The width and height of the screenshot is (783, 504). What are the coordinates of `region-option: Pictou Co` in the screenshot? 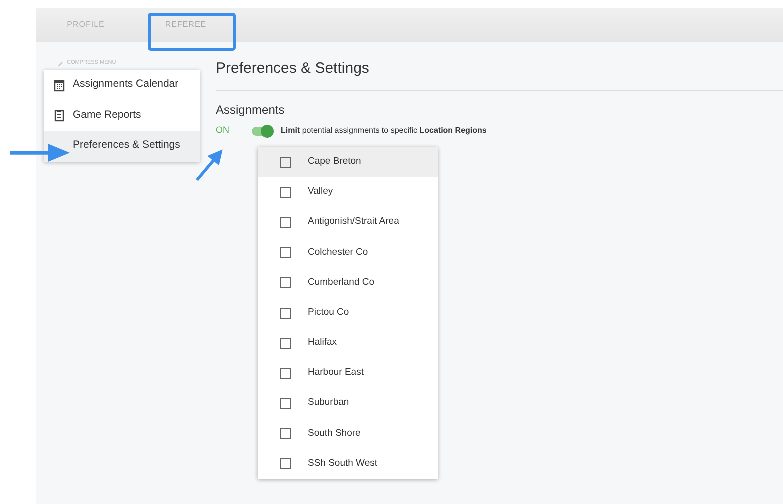 It's located at (348, 313).